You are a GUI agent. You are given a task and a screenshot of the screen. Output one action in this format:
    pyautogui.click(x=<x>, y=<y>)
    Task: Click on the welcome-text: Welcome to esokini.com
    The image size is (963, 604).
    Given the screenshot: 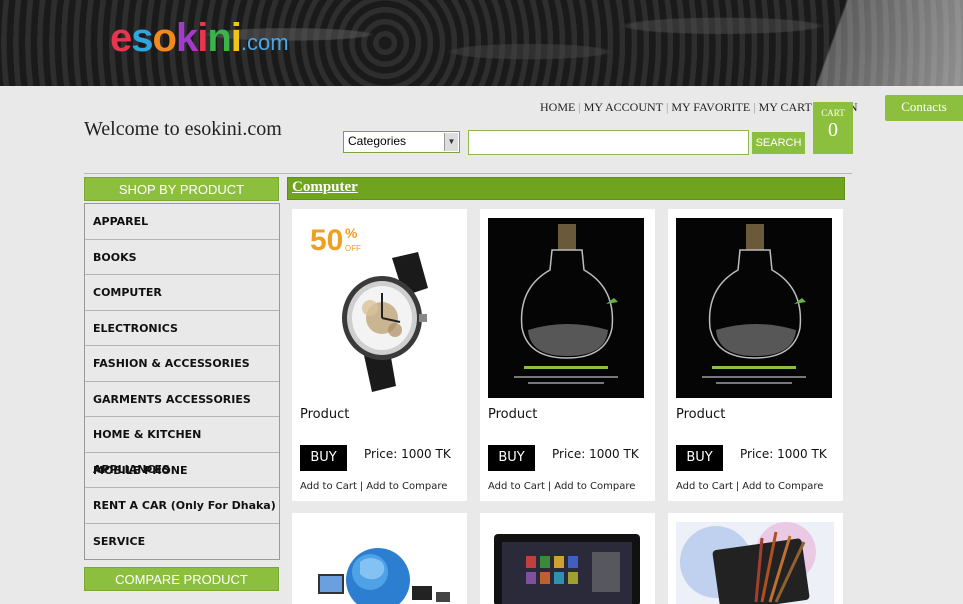 What is the action you would take?
    pyautogui.click(x=183, y=129)
    